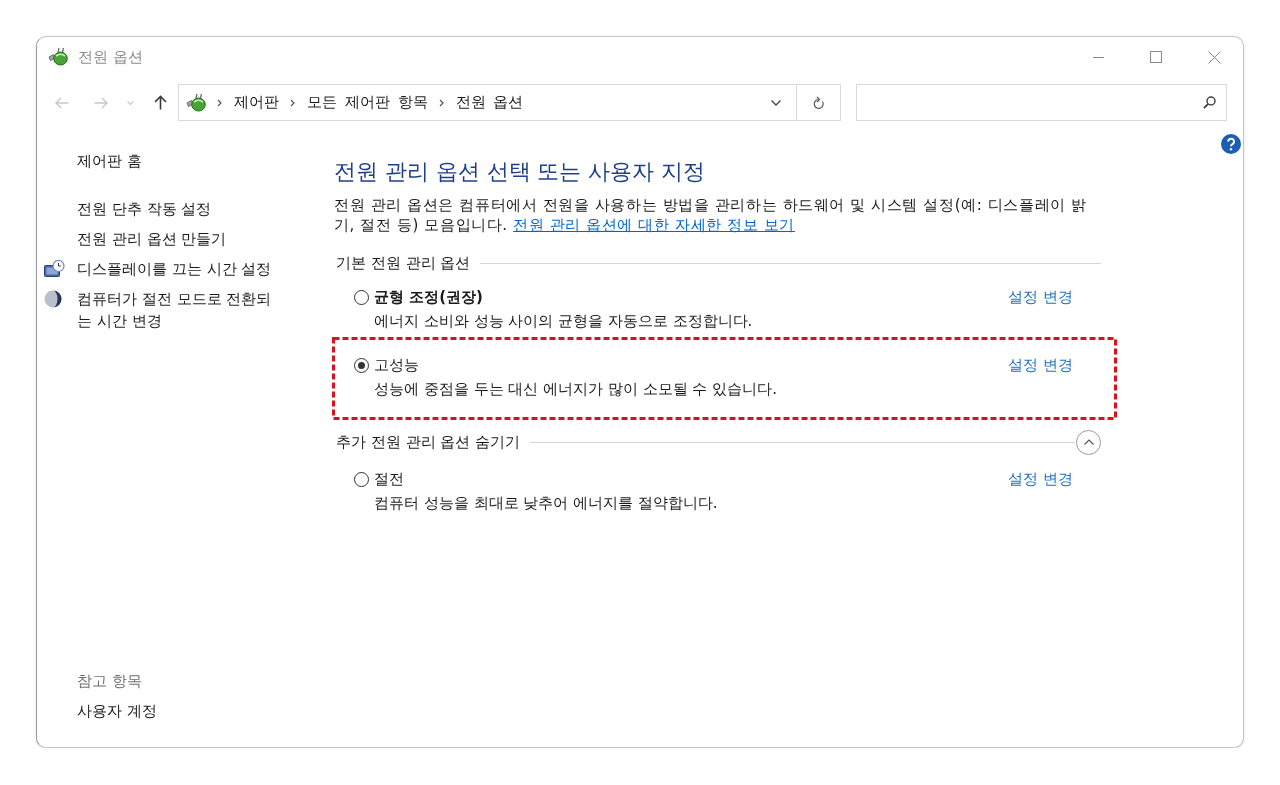 The width and height of the screenshot is (1280, 785). What do you see at coordinates (53, 299) in the screenshot?
I see `moon-icon` at bounding box center [53, 299].